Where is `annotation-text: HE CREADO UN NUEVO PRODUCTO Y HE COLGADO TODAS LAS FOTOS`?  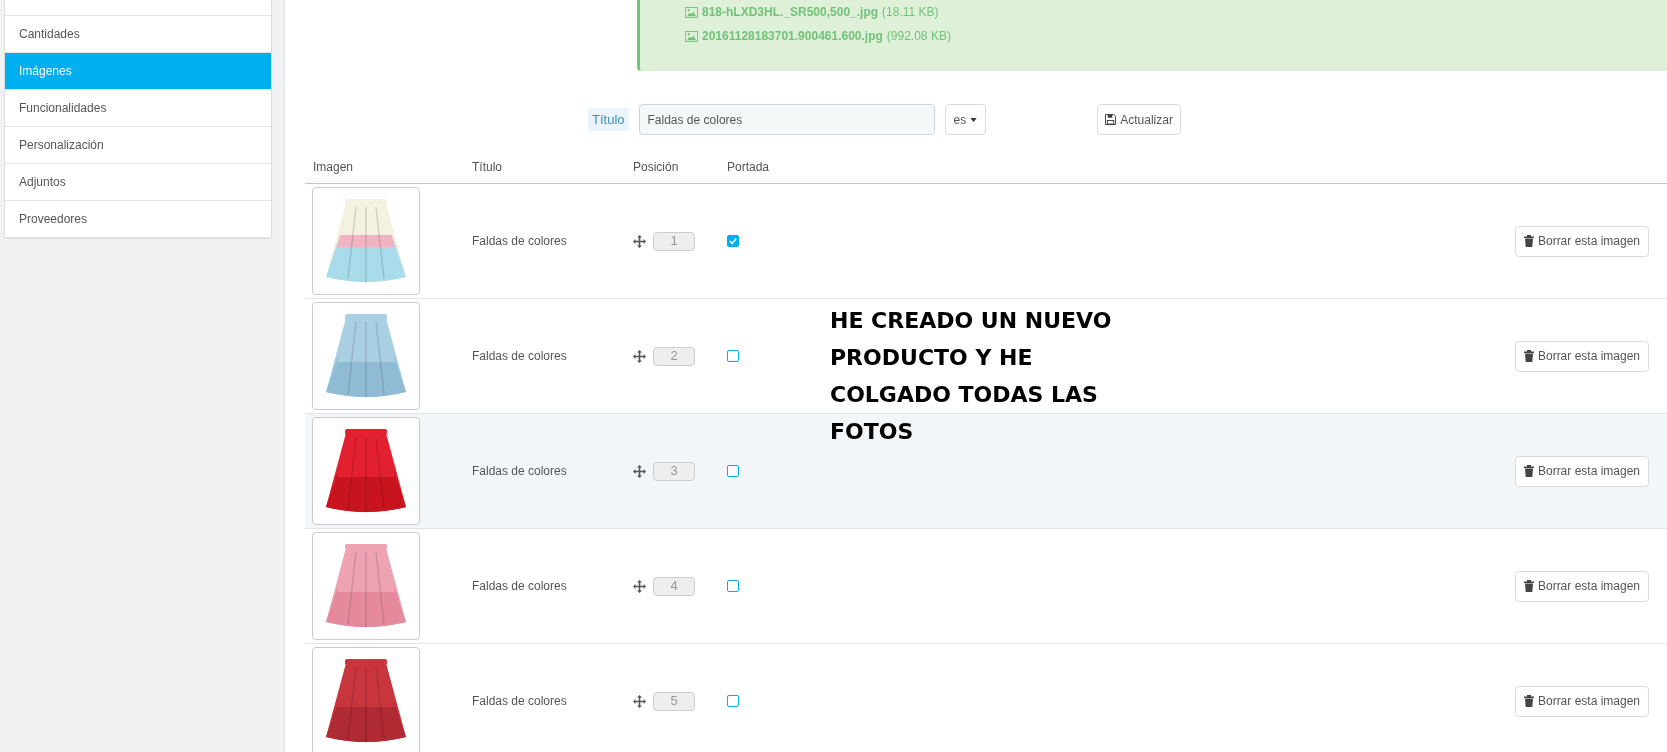 annotation-text: HE CREADO UN NUEVO PRODUCTO Y HE COLGADO TODAS LAS FOTOS is located at coordinates (971, 376).